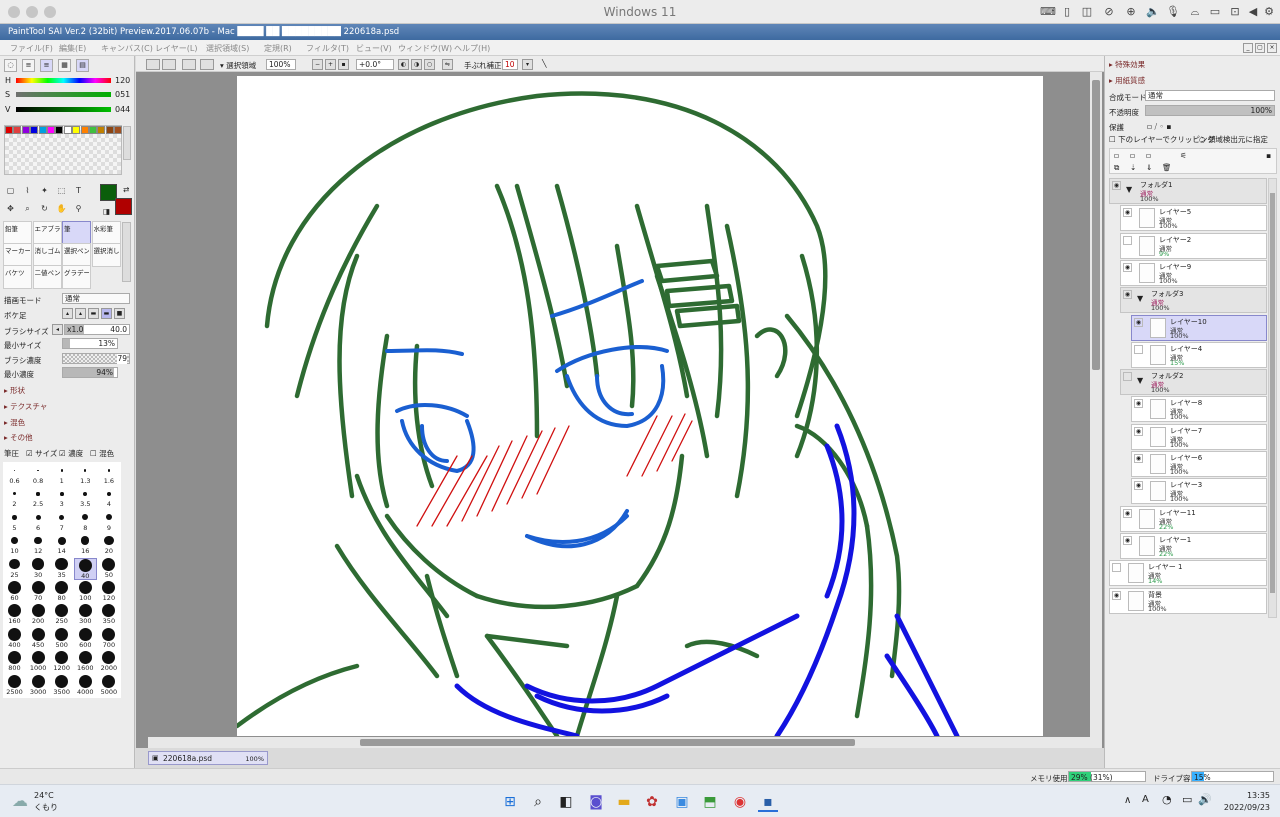 The width and height of the screenshot is (1280, 817). I want to click on move-icon: ✥, so click(10, 208).